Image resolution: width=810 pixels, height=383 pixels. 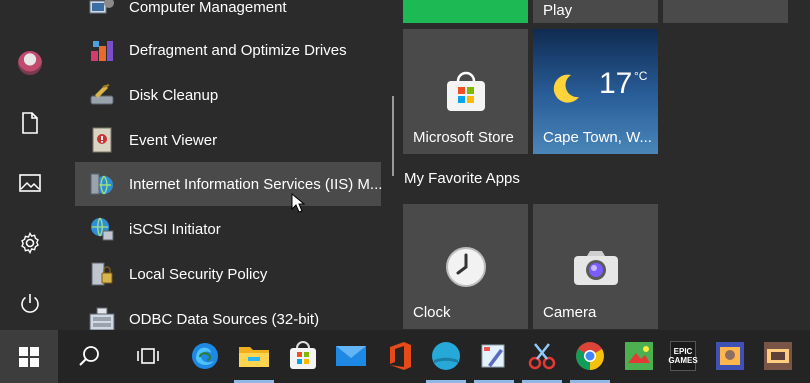 I want to click on search-icon, so click(x=89, y=356).